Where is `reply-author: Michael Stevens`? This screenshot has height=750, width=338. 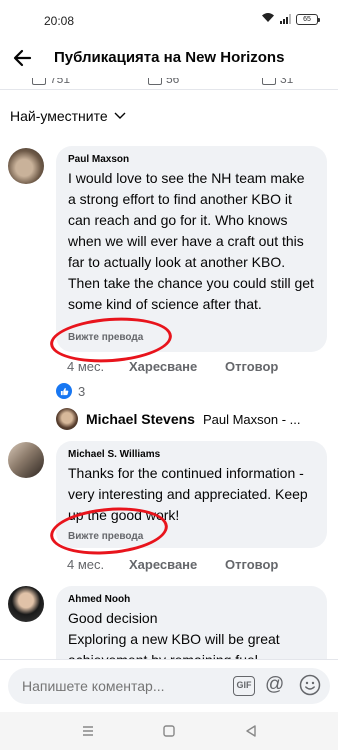
reply-author: Michael Stevens is located at coordinates (140, 419).